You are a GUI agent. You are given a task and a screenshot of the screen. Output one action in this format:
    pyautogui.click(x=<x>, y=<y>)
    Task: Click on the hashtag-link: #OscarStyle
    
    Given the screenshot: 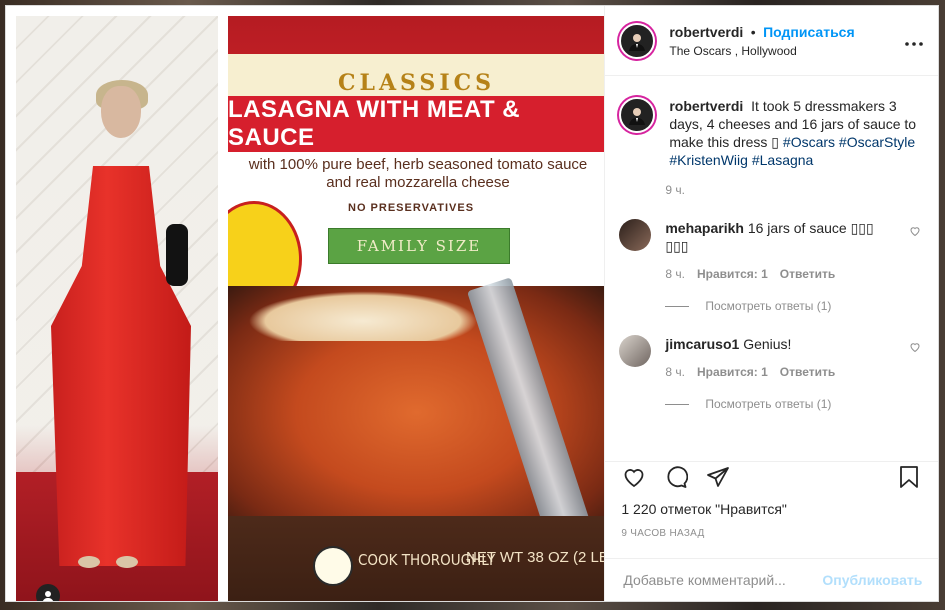 What is the action you would take?
    pyautogui.click(x=877, y=142)
    